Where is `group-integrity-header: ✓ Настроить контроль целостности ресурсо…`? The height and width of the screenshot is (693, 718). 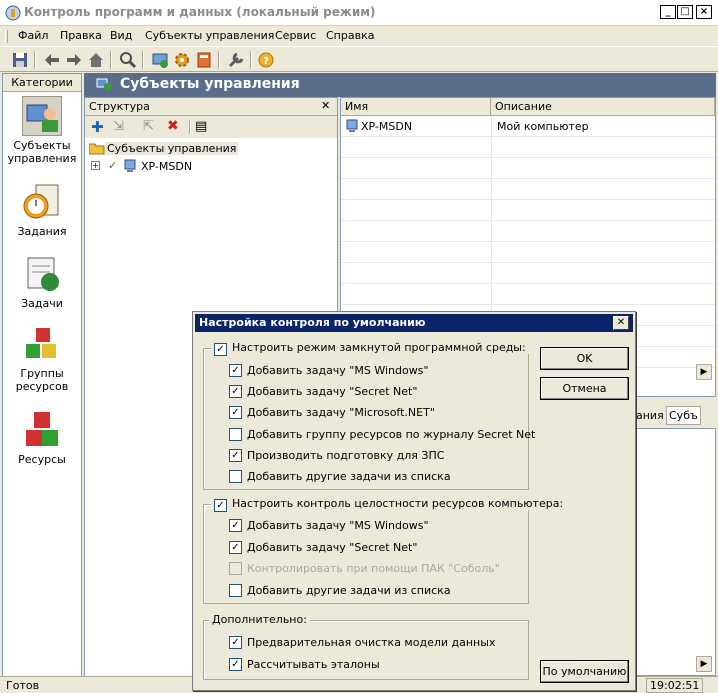
group-integrity-header: ✓ Настроить контроль целостности ресурсо… is located at coordinates (389, 504).